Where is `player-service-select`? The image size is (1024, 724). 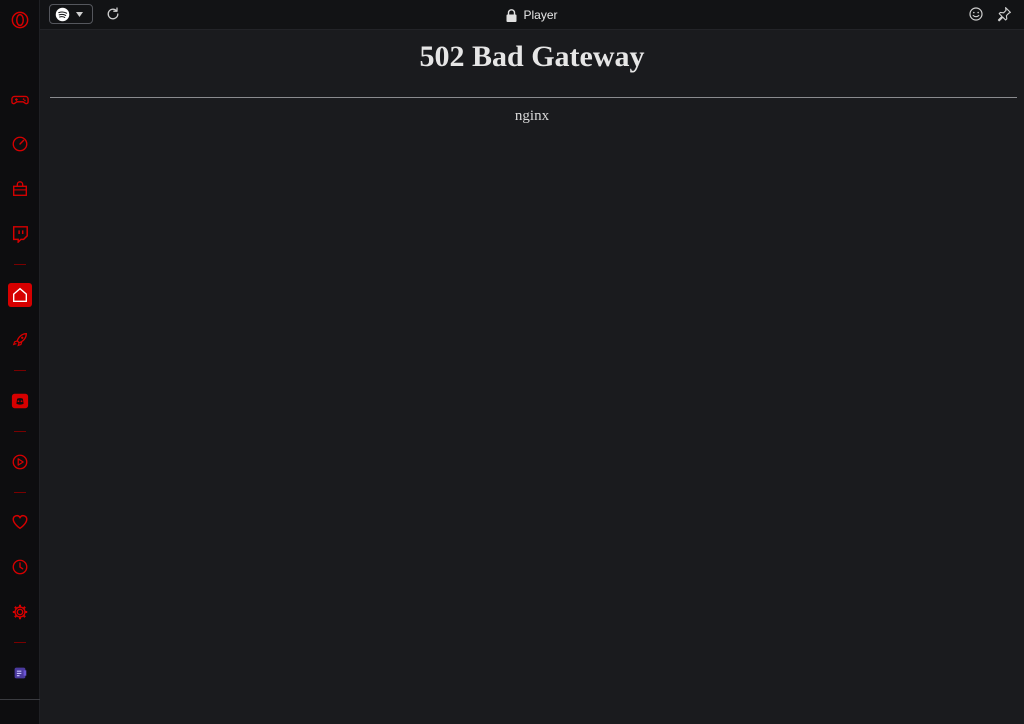
player-service-select is located at coordinates (71, 14).